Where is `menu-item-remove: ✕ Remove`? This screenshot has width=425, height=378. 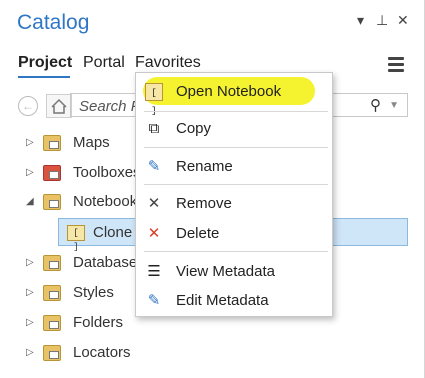
menu-item-remove: ✕ Remove is located at coordinates (234, 204).